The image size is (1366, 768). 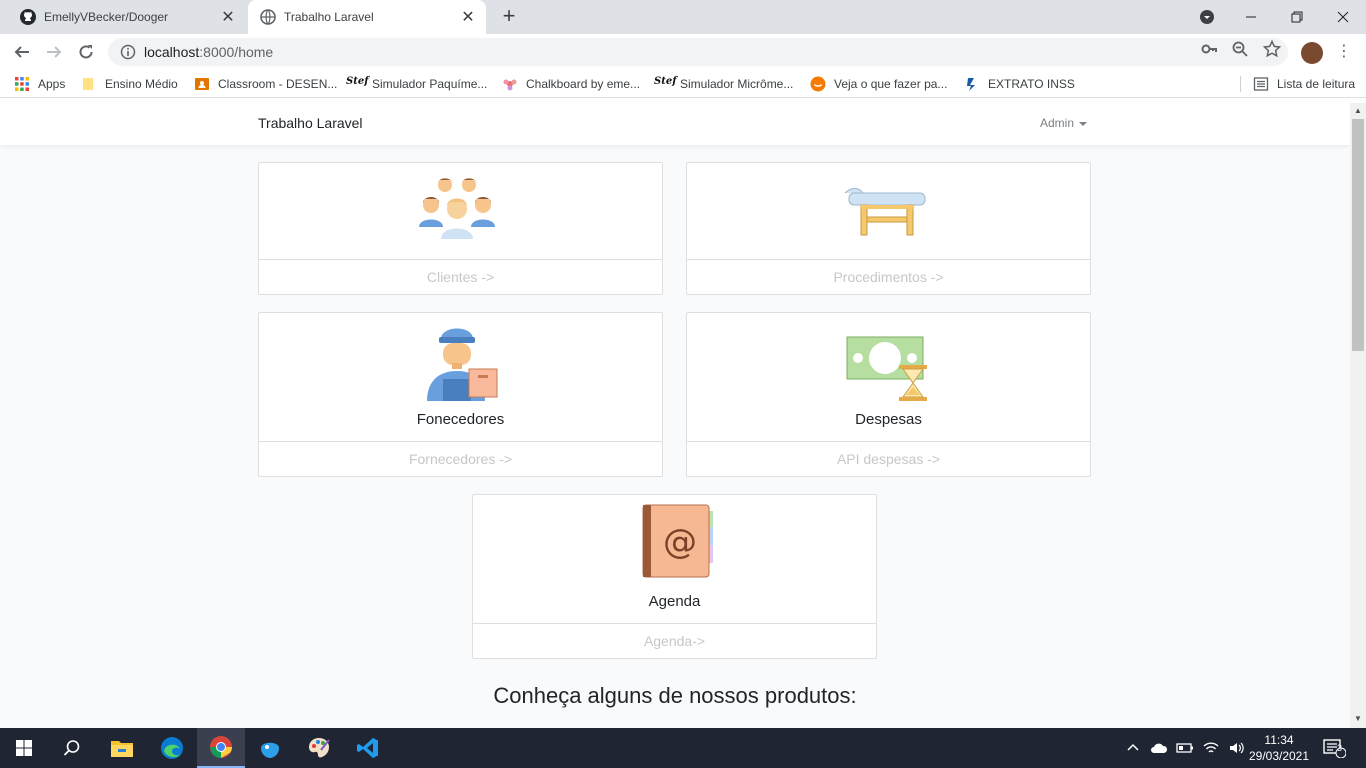 What do you see at coordinates (1083, 123) in the screenshot?
I see `caret-down-icon` at bounding box center [1083, 123].